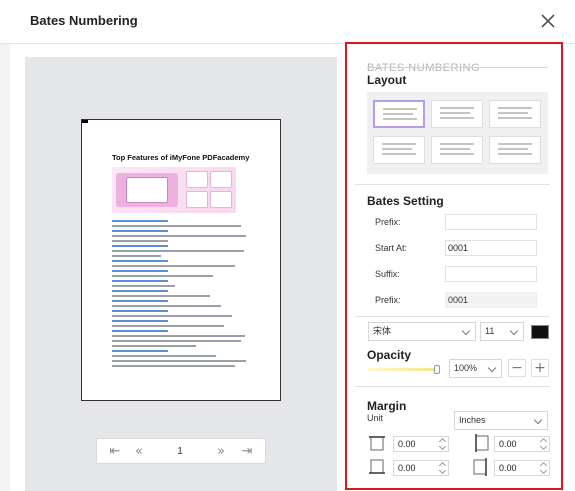  What do you see at coordinates (389, 355) in the screenshot?
I see `opacity-title: Opacity` at bounding box center [389, 355].